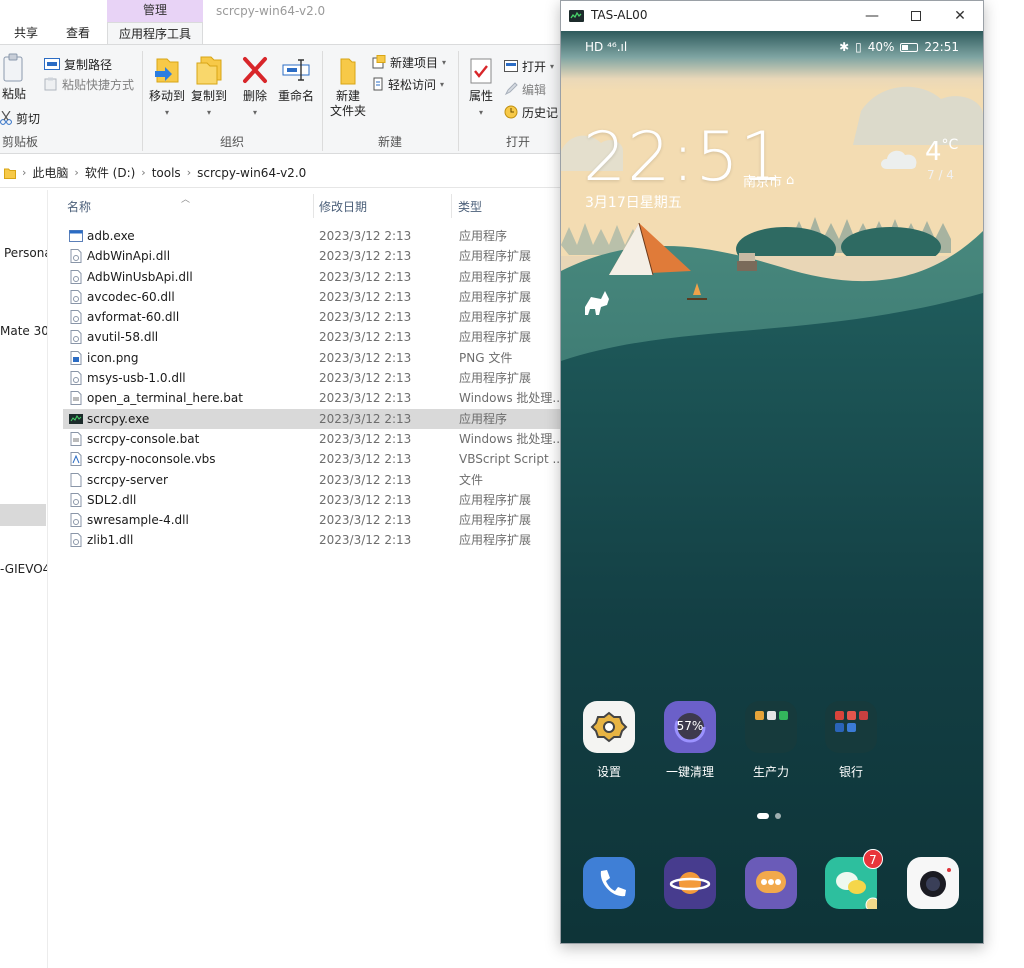 The height and width of the screenshot is (968, 1024). I want to click on file-row: swresample-4.dll 2023/3/12 2:13 应用程序扩展, so click(311, 520).